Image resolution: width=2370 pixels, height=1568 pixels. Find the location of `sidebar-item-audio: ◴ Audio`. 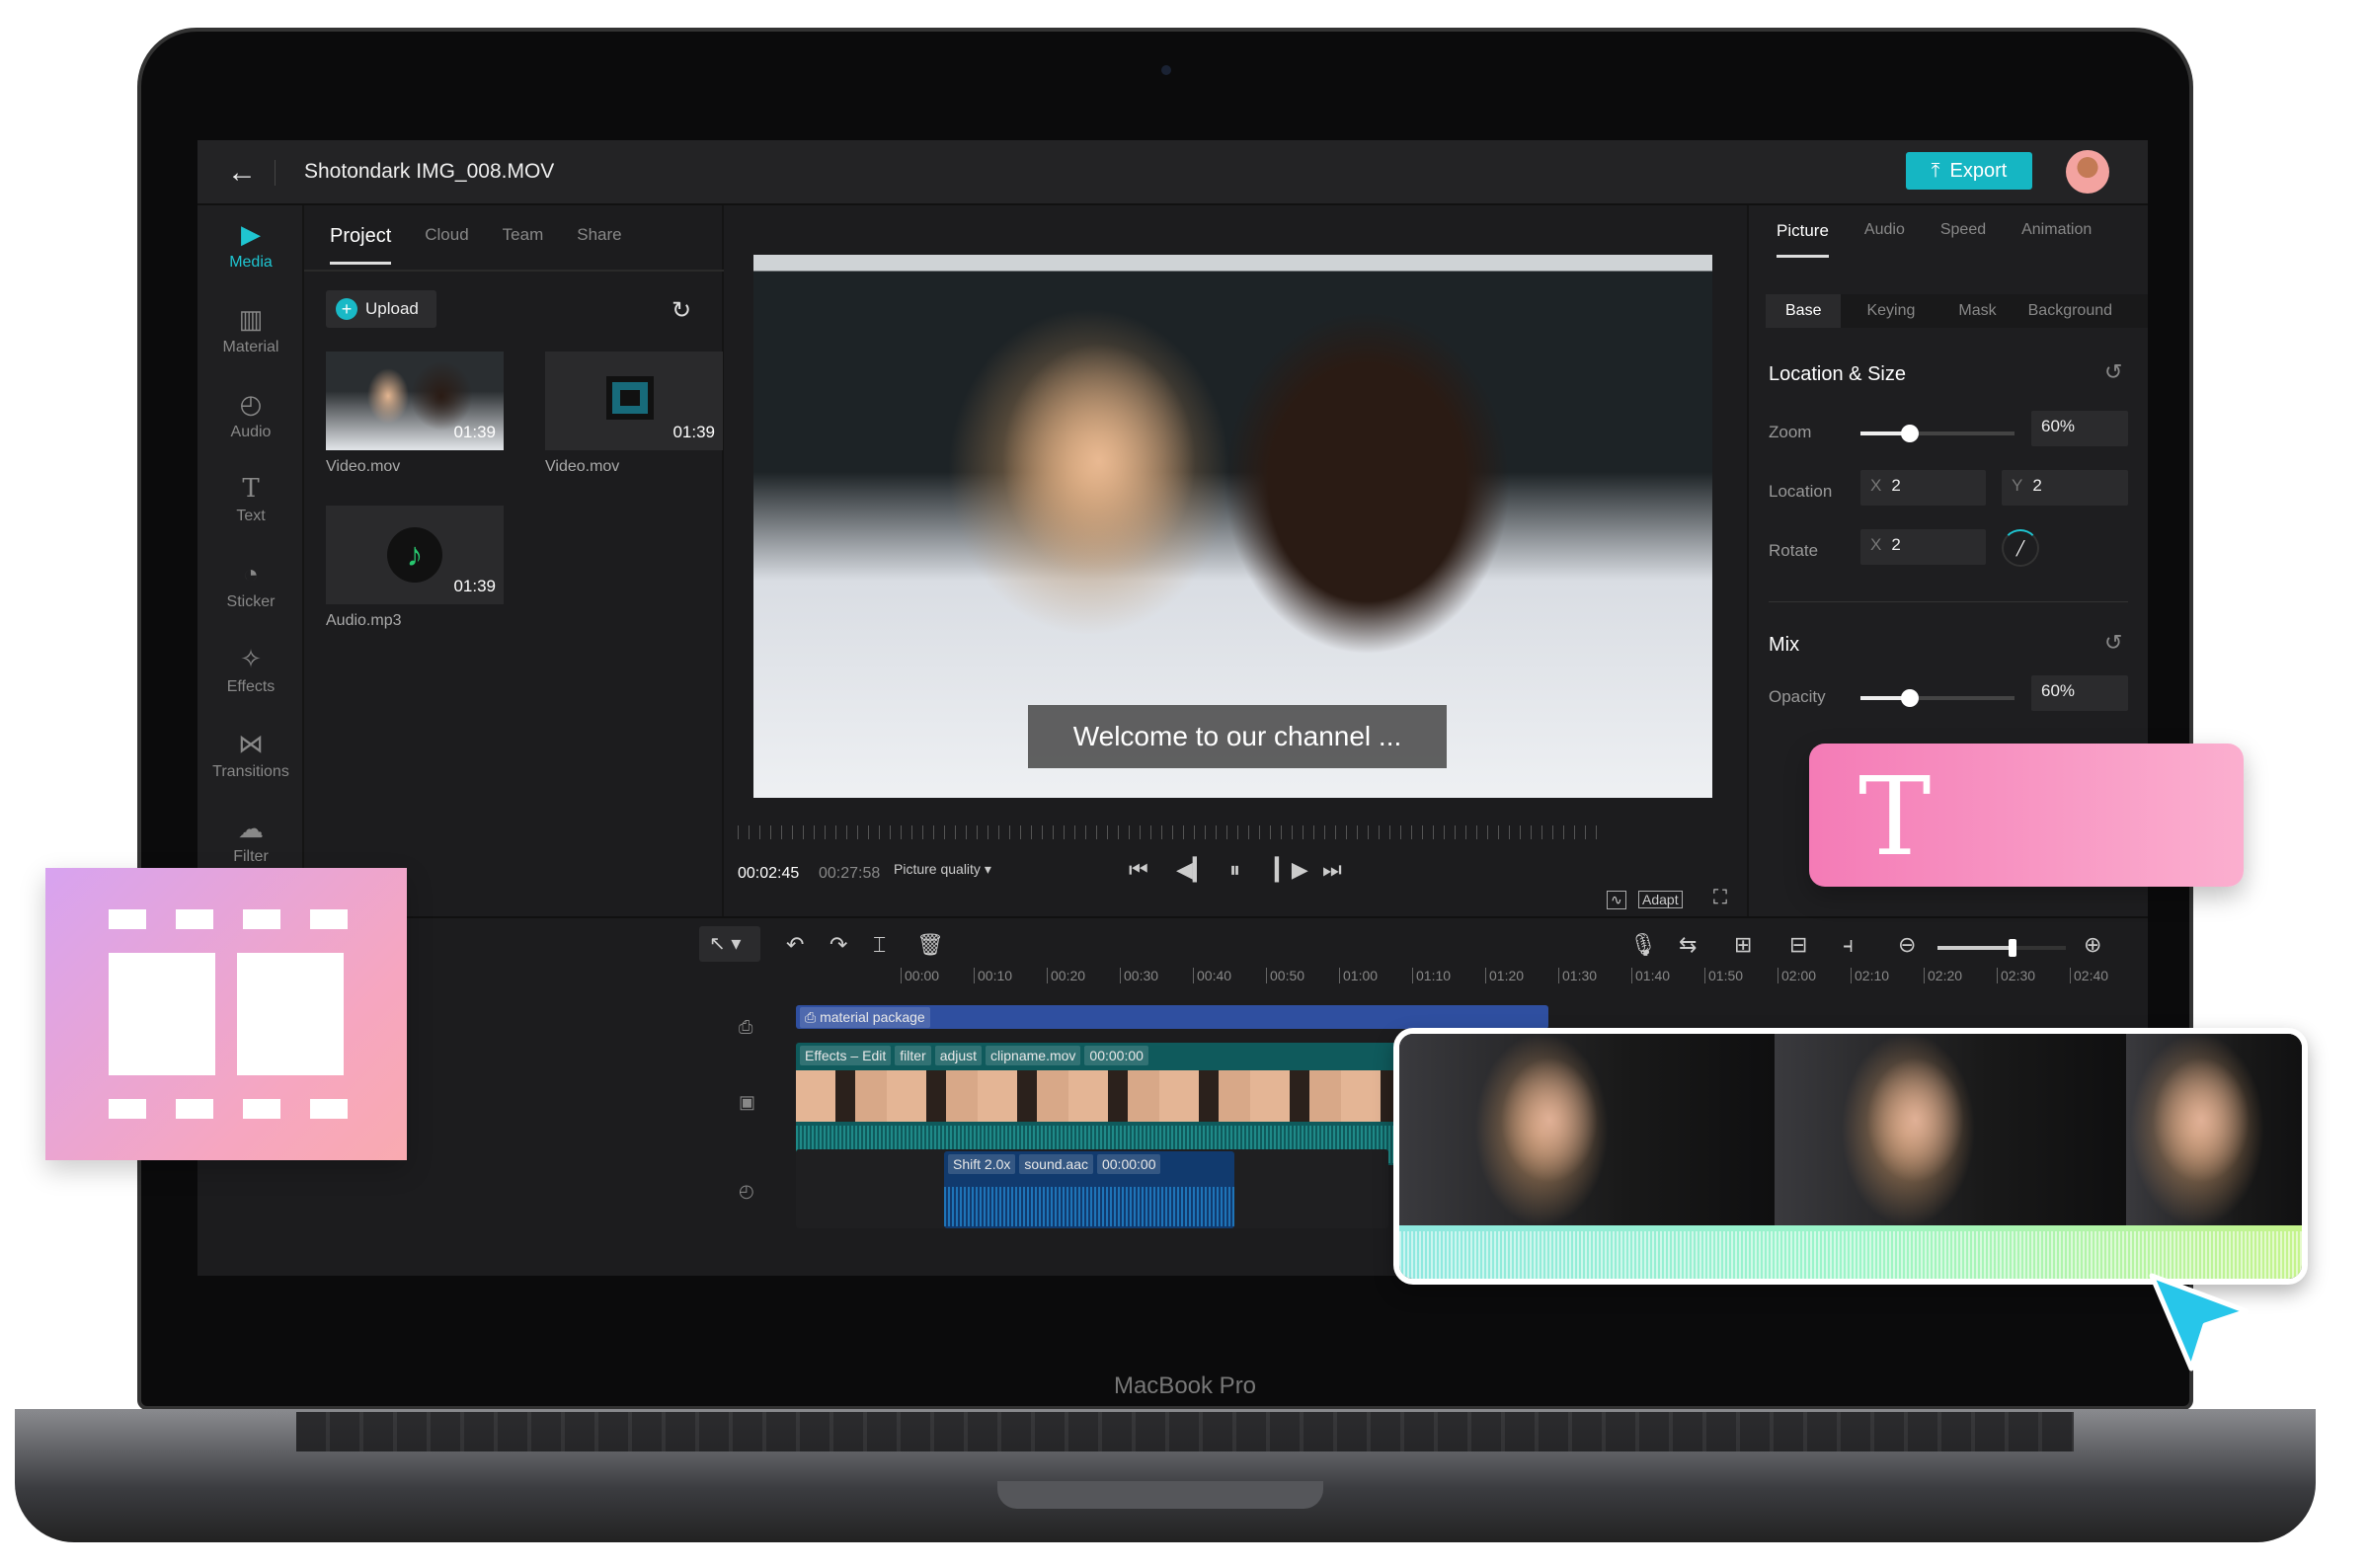

sidebar-item-audio: ◴ Audio is located at coordinates (251, 415).